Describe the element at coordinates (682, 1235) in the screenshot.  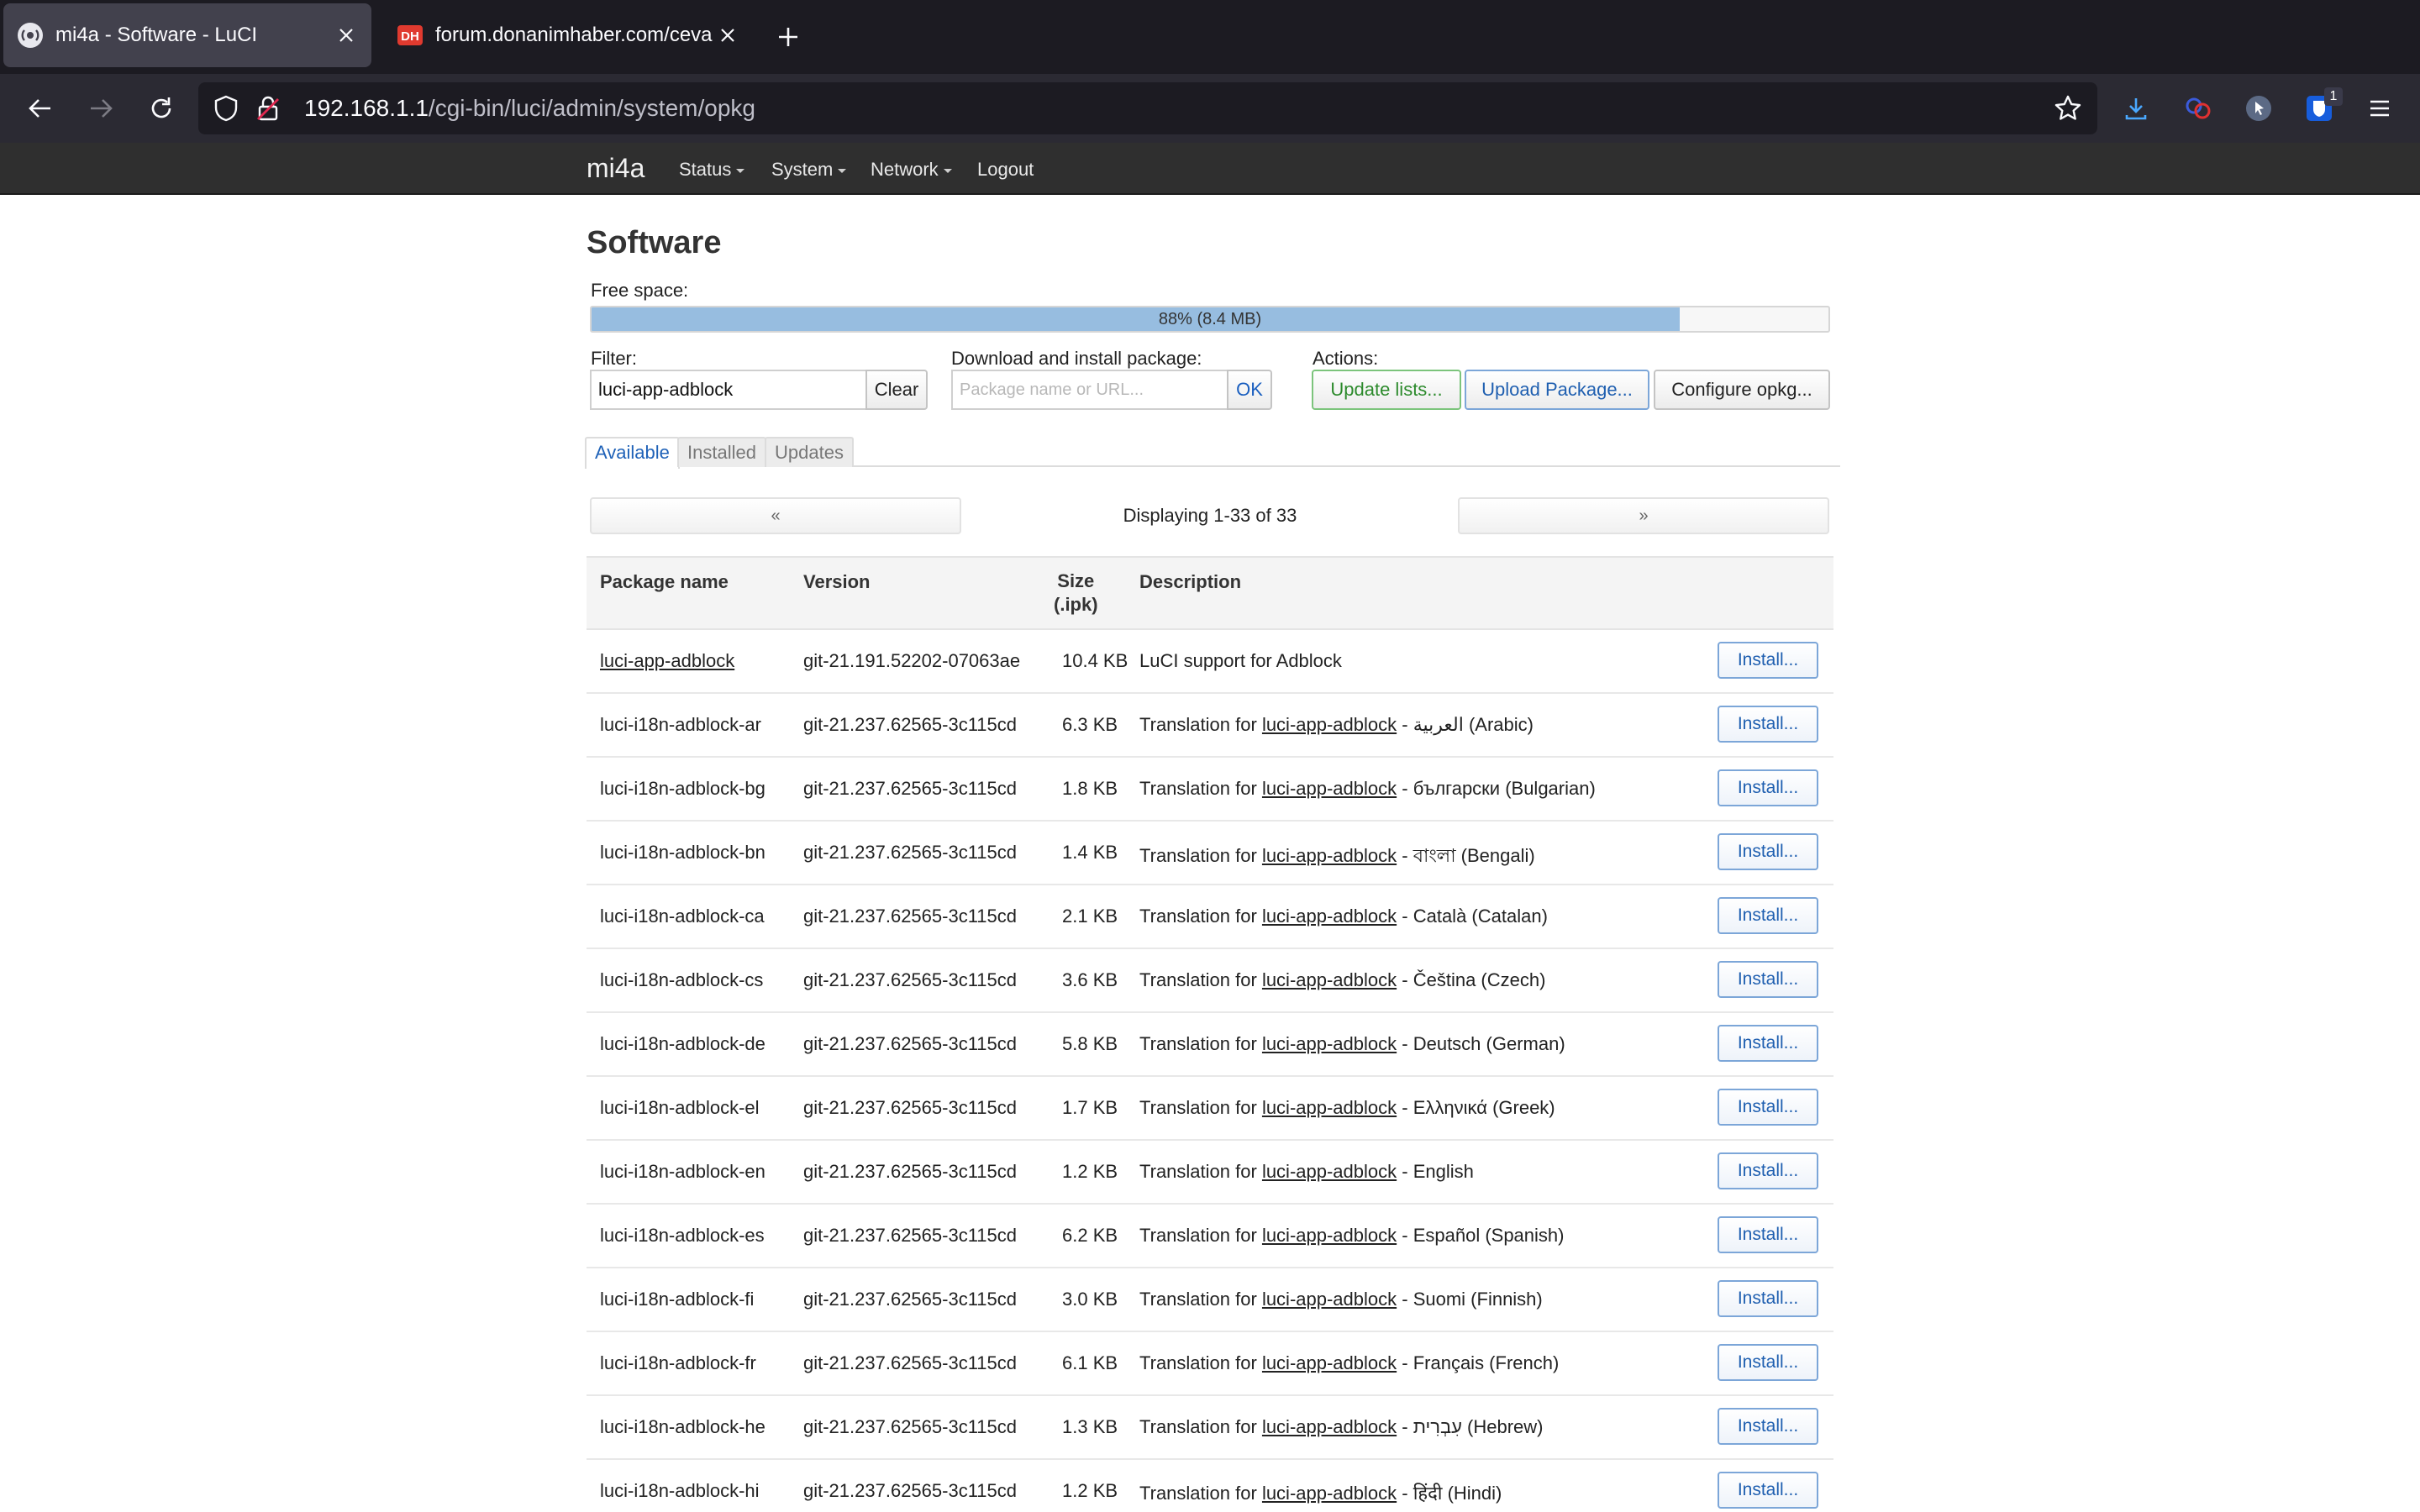
I see `package-name: luci-i18n-adblock-es` at that location.